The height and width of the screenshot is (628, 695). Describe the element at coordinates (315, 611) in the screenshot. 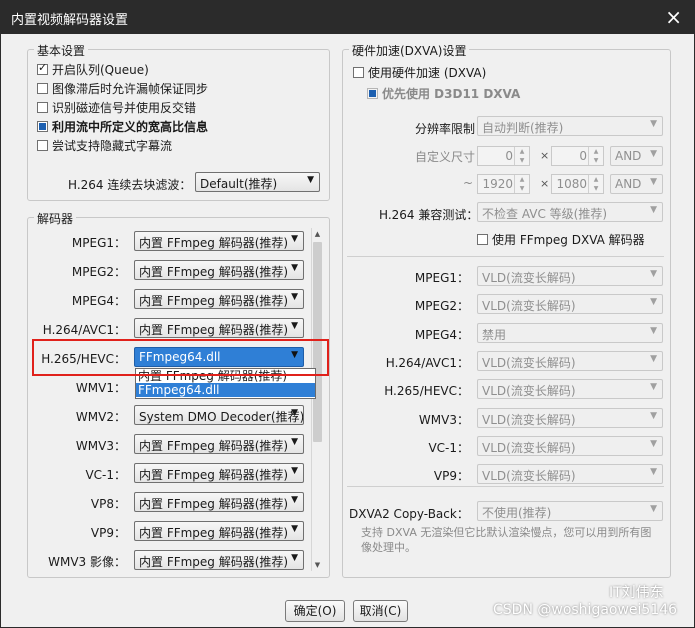

I see `ok-button: 确定(O)` at that location.